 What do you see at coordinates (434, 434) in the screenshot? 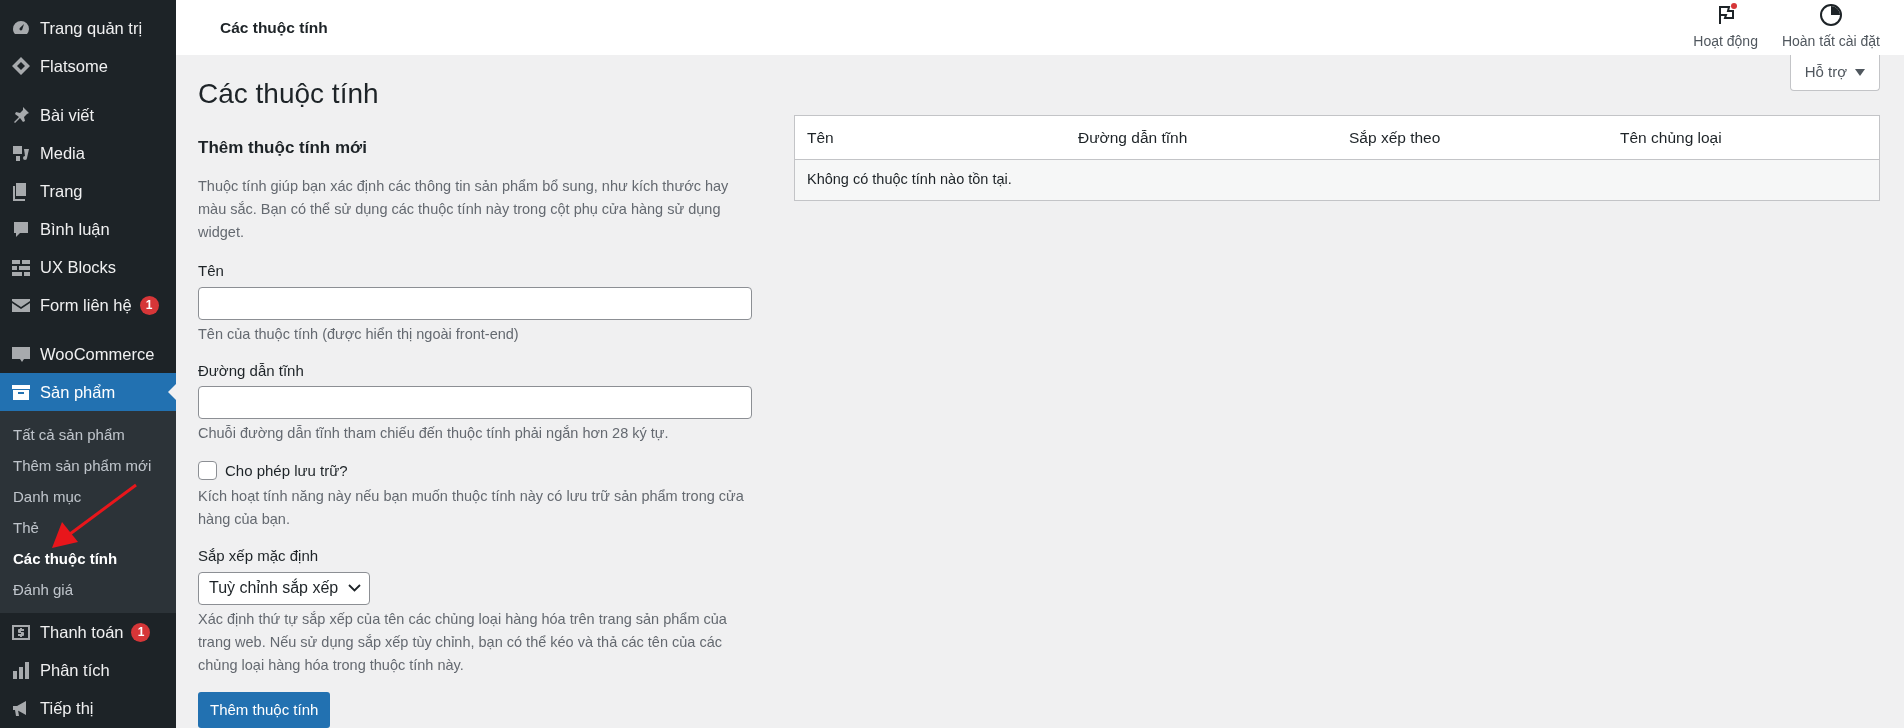
I see `field-hint: Chuỗi đường dẫn tĩnh tham chiếu đến thuộc tính phải ngắn hơn 28 ký tự.` at bounding box center [434, 434].